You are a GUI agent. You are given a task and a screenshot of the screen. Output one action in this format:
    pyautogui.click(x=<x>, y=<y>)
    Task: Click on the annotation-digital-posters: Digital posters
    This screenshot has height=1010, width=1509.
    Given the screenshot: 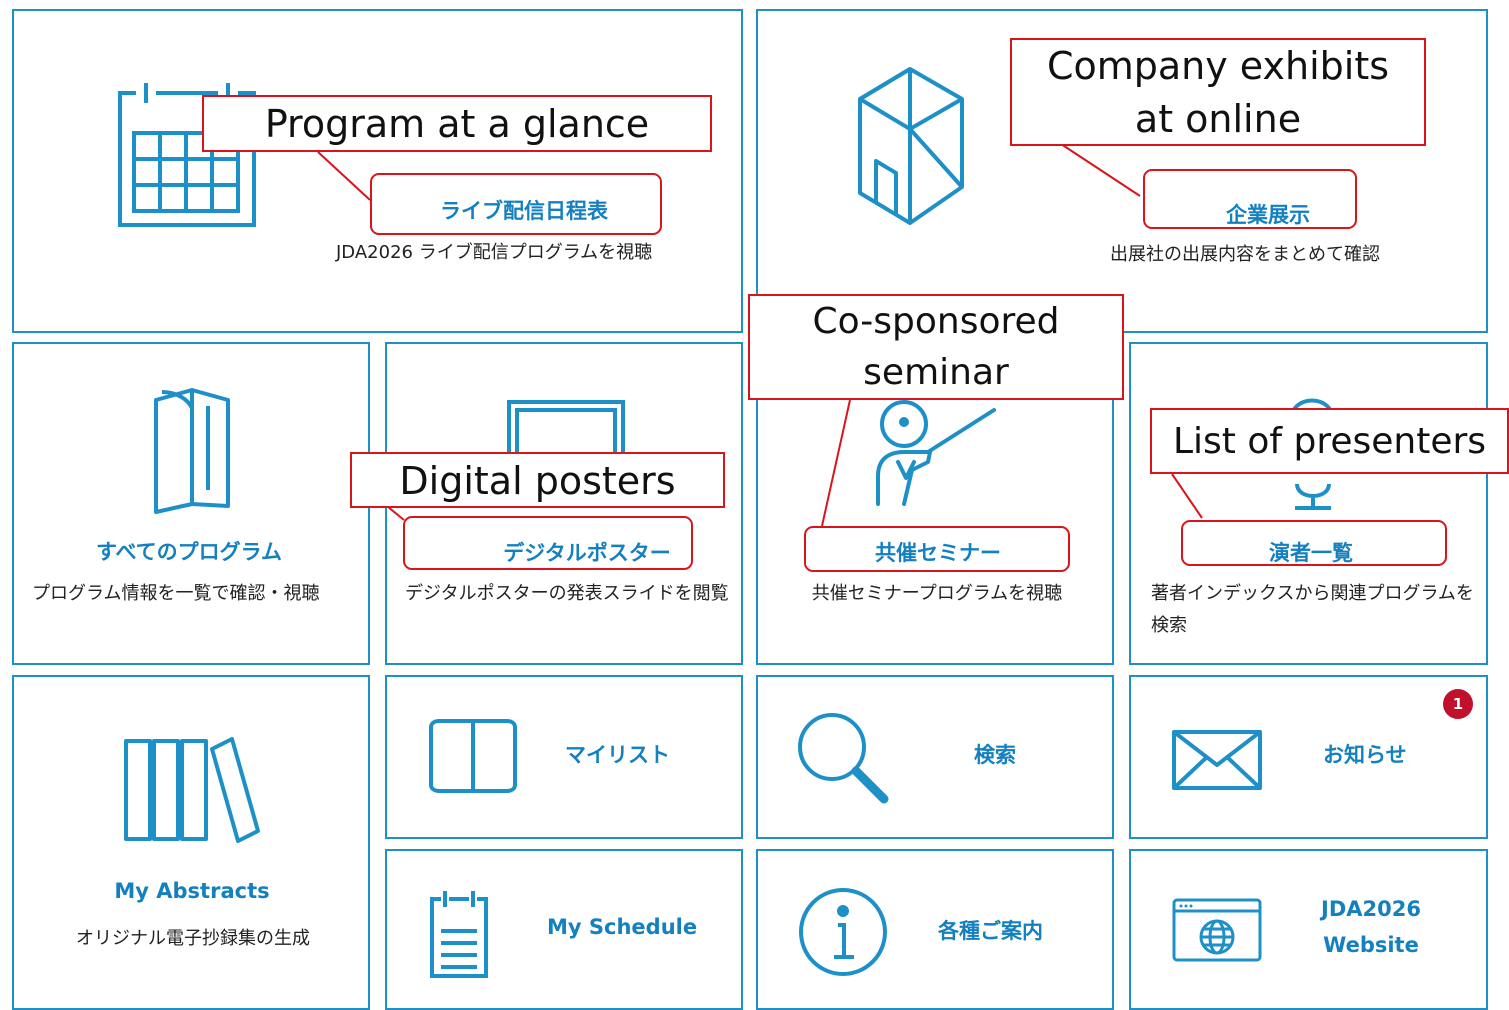 What is the action you would take?
    pyautogui.click(x=537, y=480)
    